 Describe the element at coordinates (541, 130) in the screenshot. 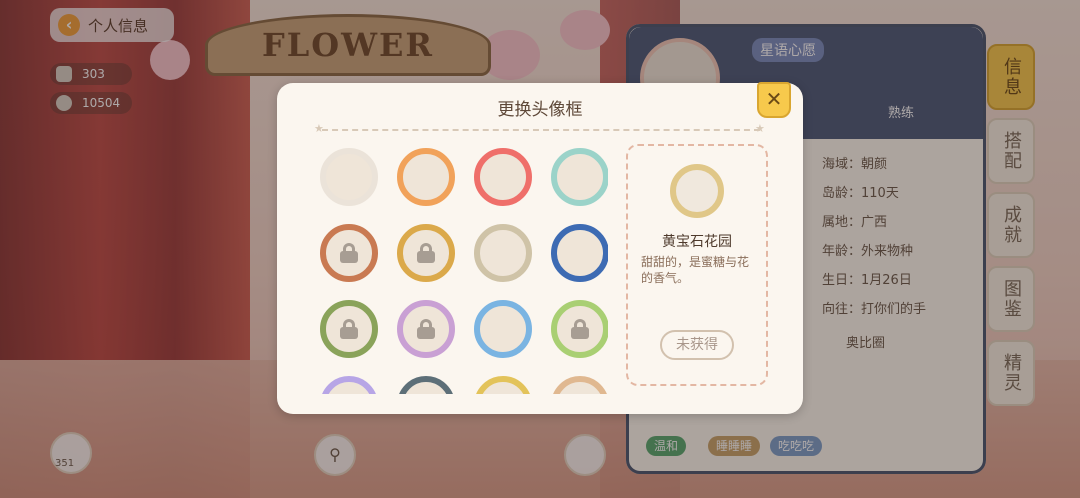

I see `title-divider` at that location.